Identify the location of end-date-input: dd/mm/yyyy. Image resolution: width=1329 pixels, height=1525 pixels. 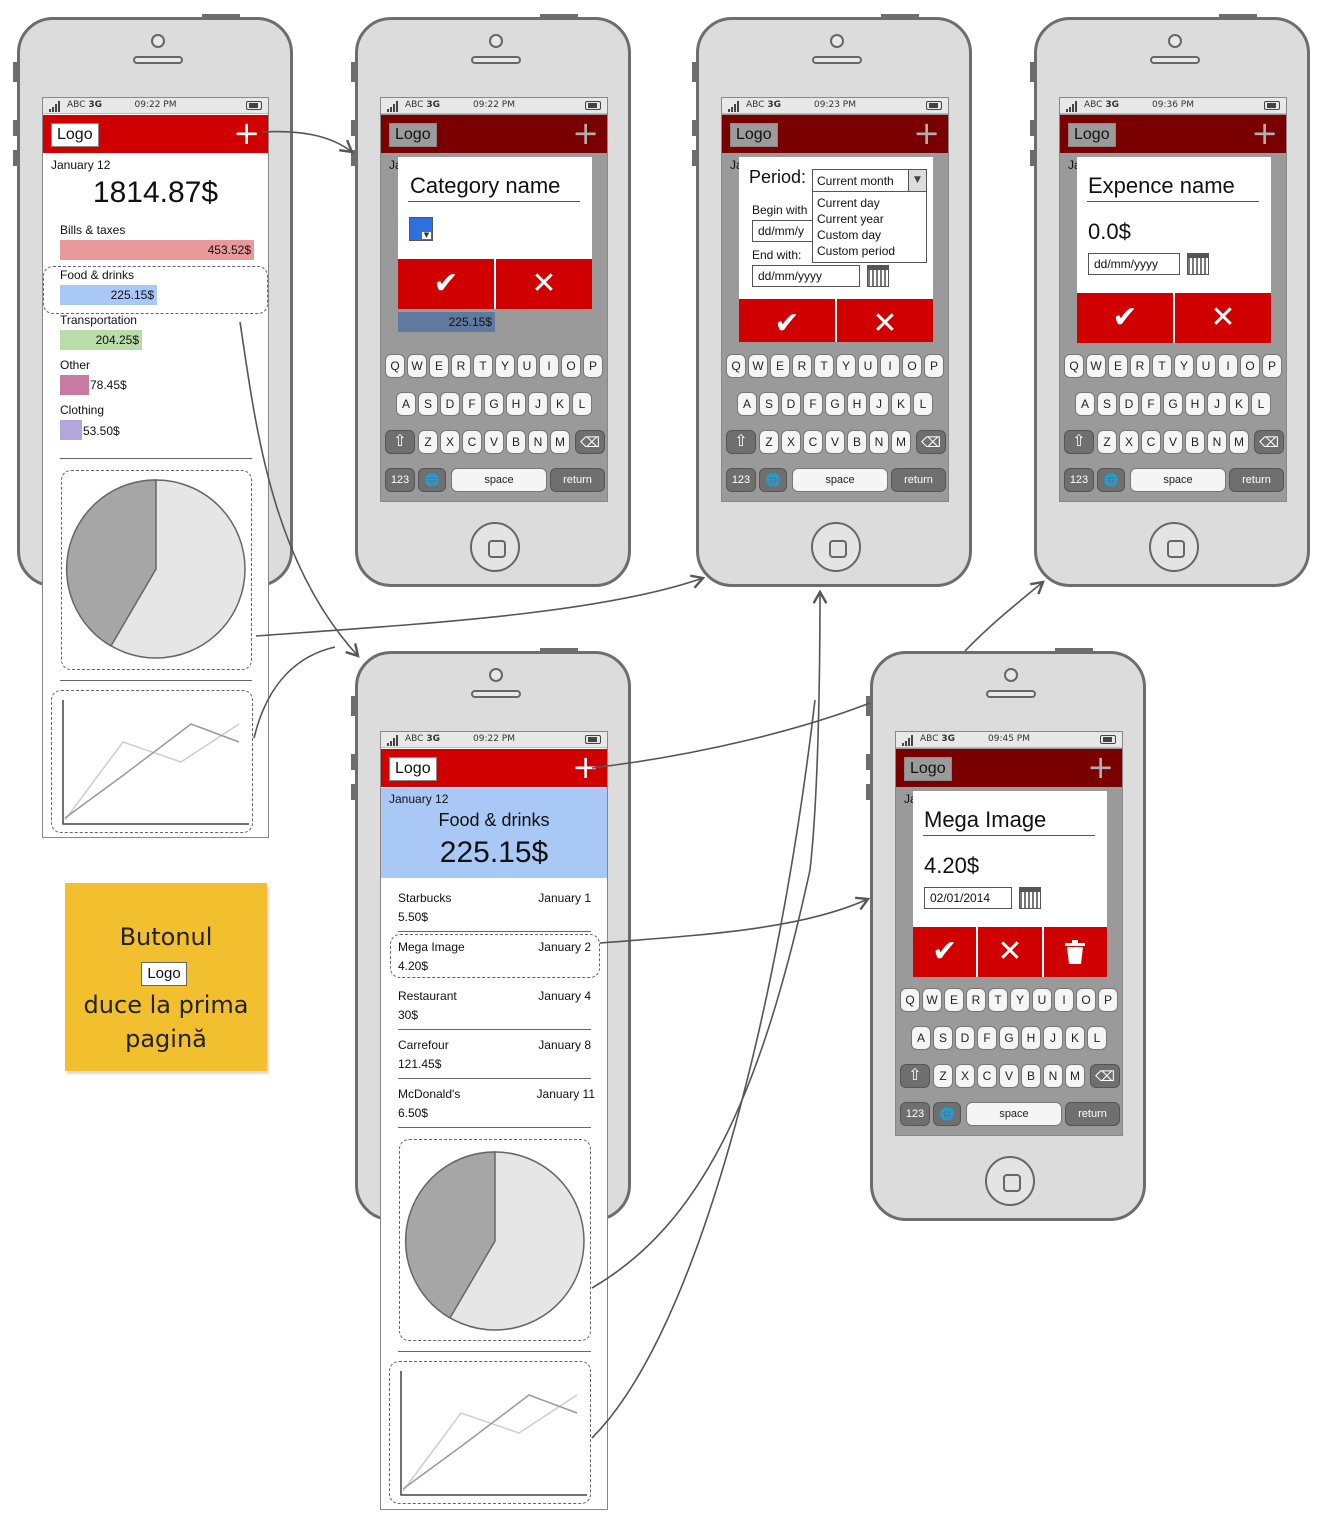
(806, 276).